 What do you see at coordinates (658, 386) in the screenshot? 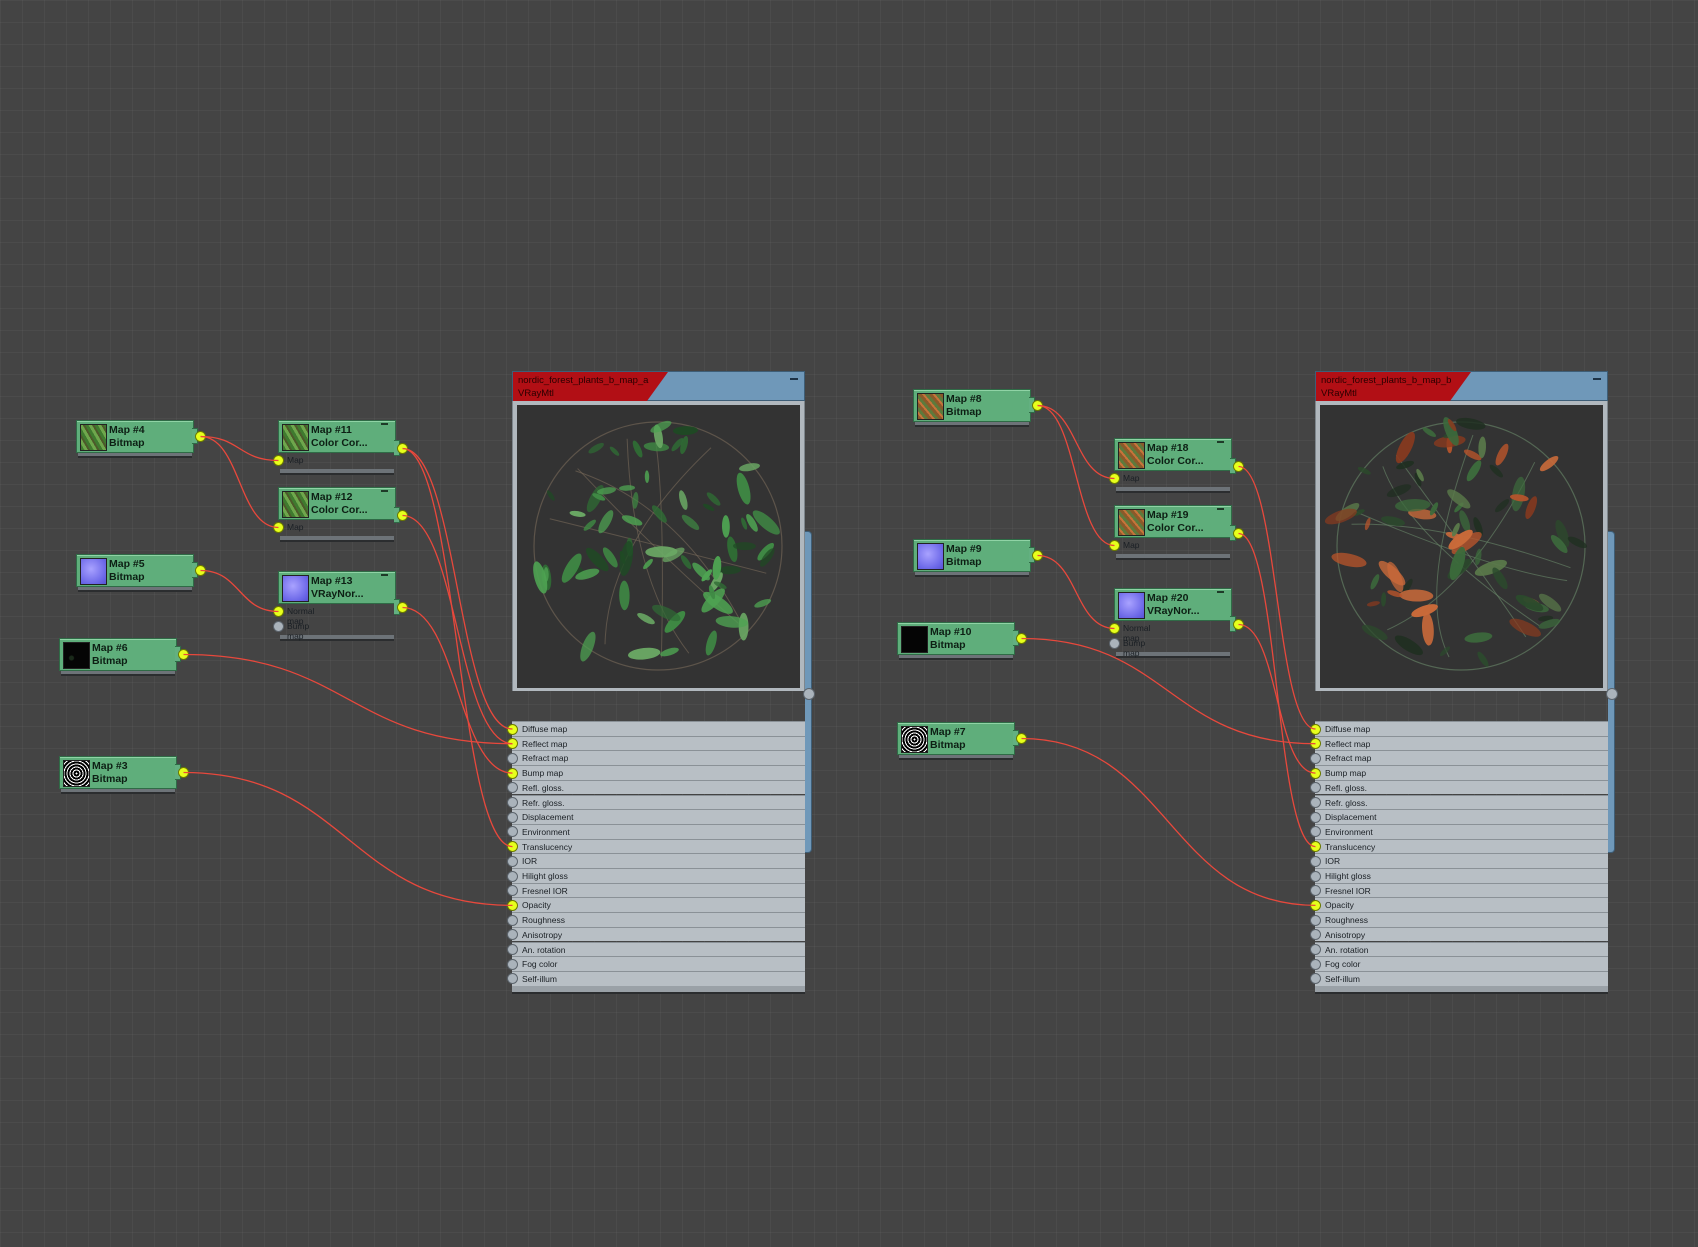
I see `material-header: nordic_forest_plants_b_map_a VRayMtl` at bounding box center [658, 386].